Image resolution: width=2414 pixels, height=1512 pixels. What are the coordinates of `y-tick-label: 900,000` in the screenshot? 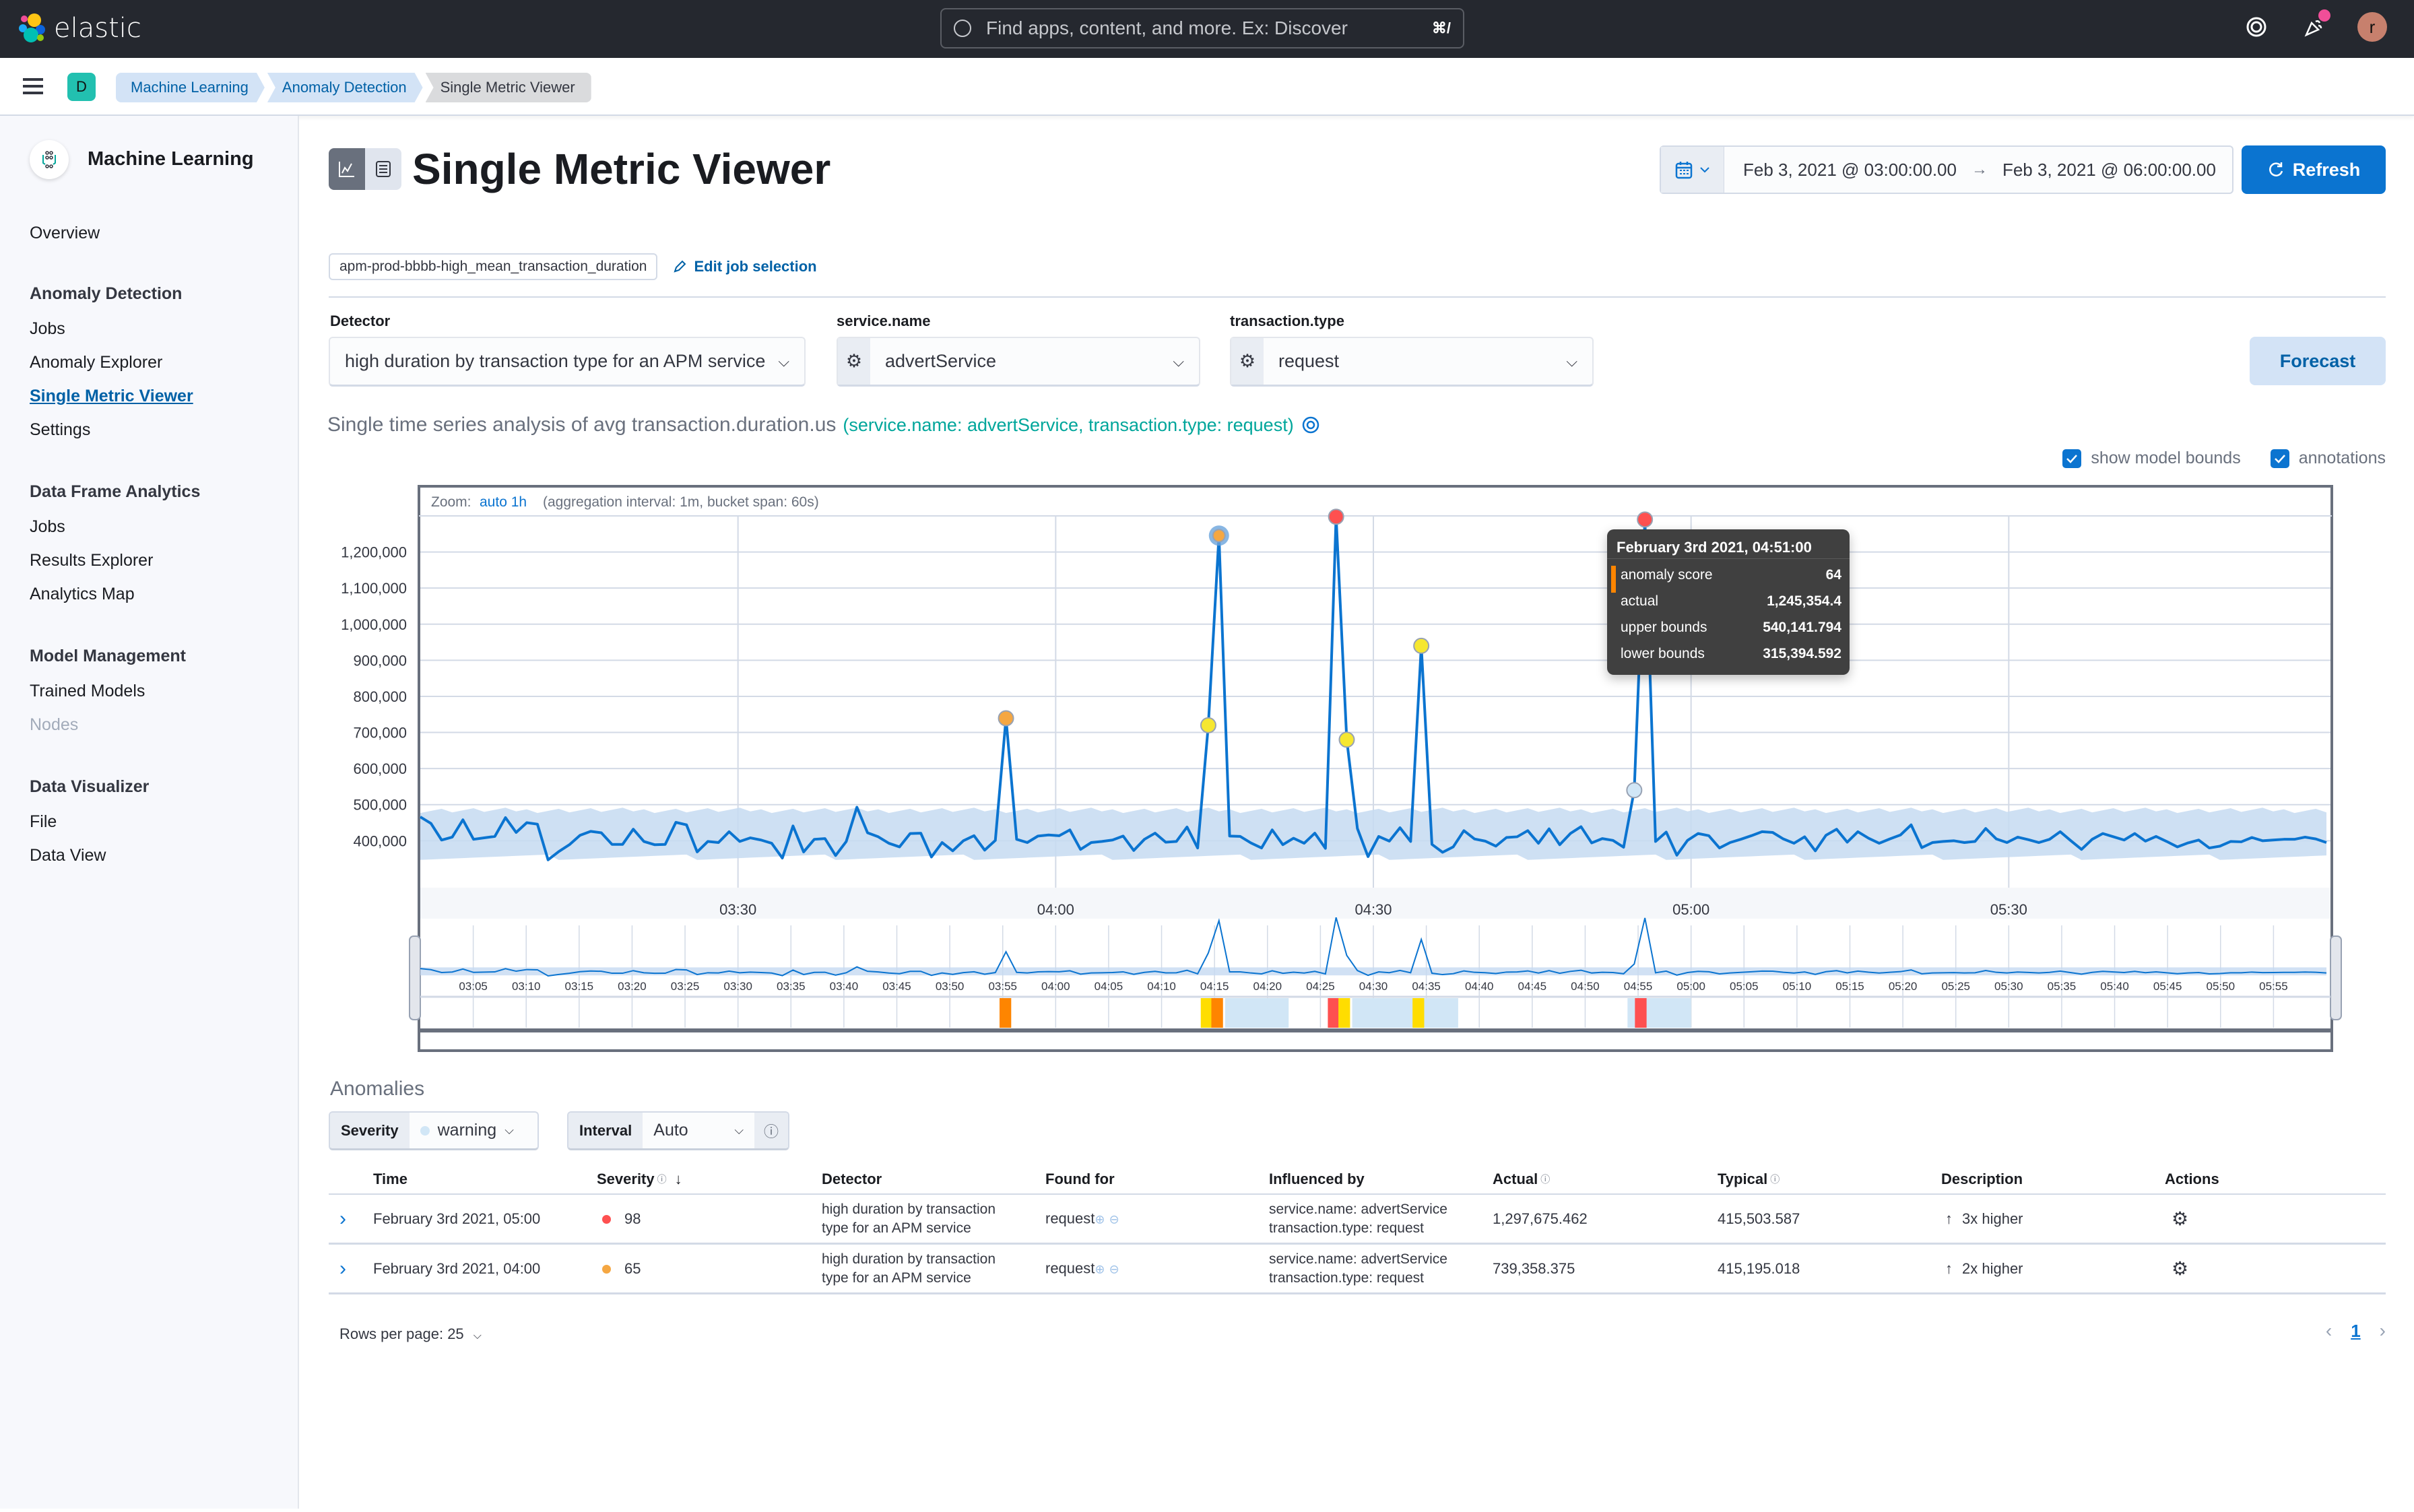 It's located at (380, 660).